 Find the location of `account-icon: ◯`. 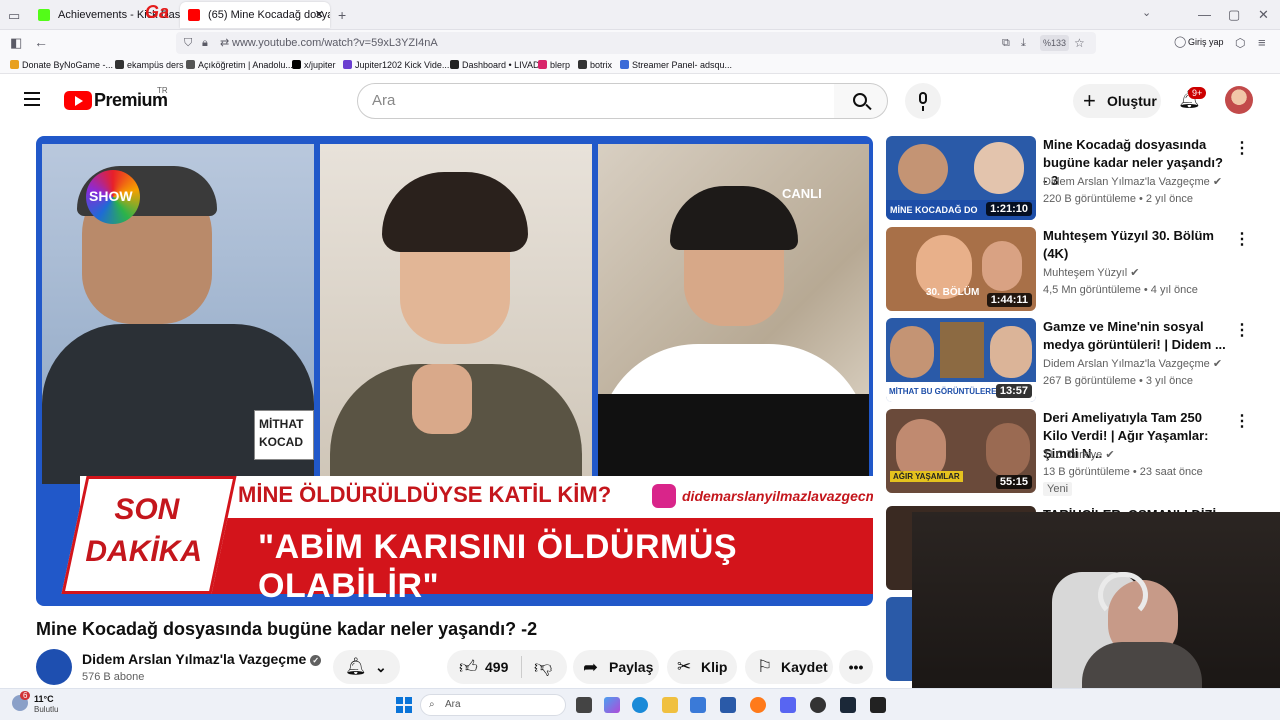

account-icon: ◯ is located at coordinates (1180, 42).